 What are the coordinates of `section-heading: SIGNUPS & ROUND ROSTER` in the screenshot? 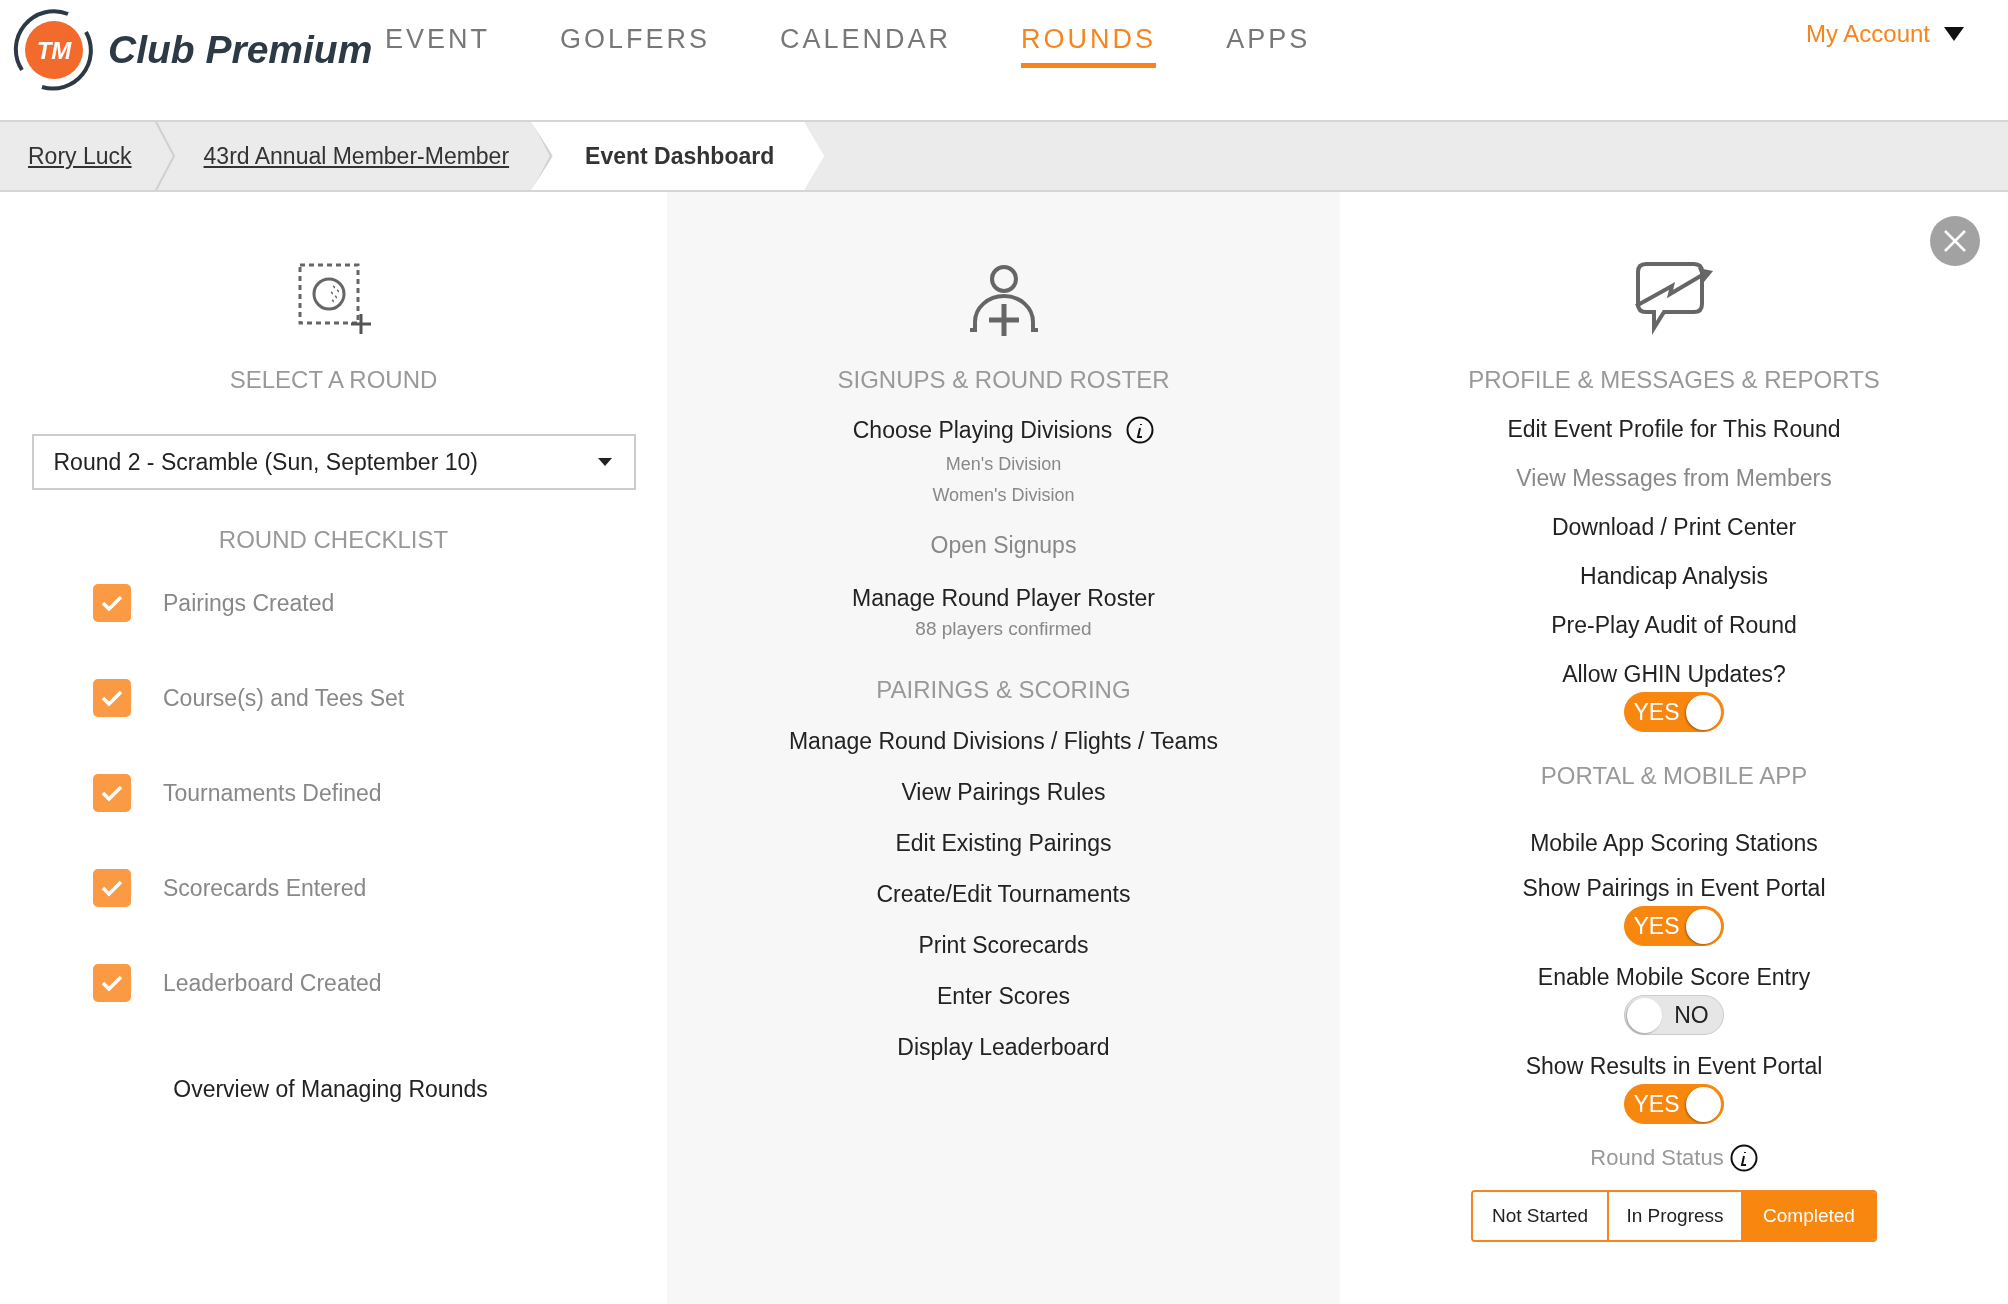 It's located at (1003, 380).